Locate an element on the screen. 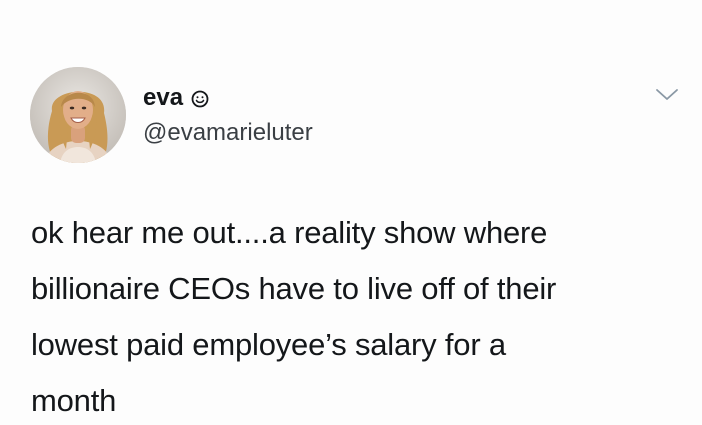 The height and width of the screenshot is (425, 702). avatar-photo is located at coordinates (78, 115).